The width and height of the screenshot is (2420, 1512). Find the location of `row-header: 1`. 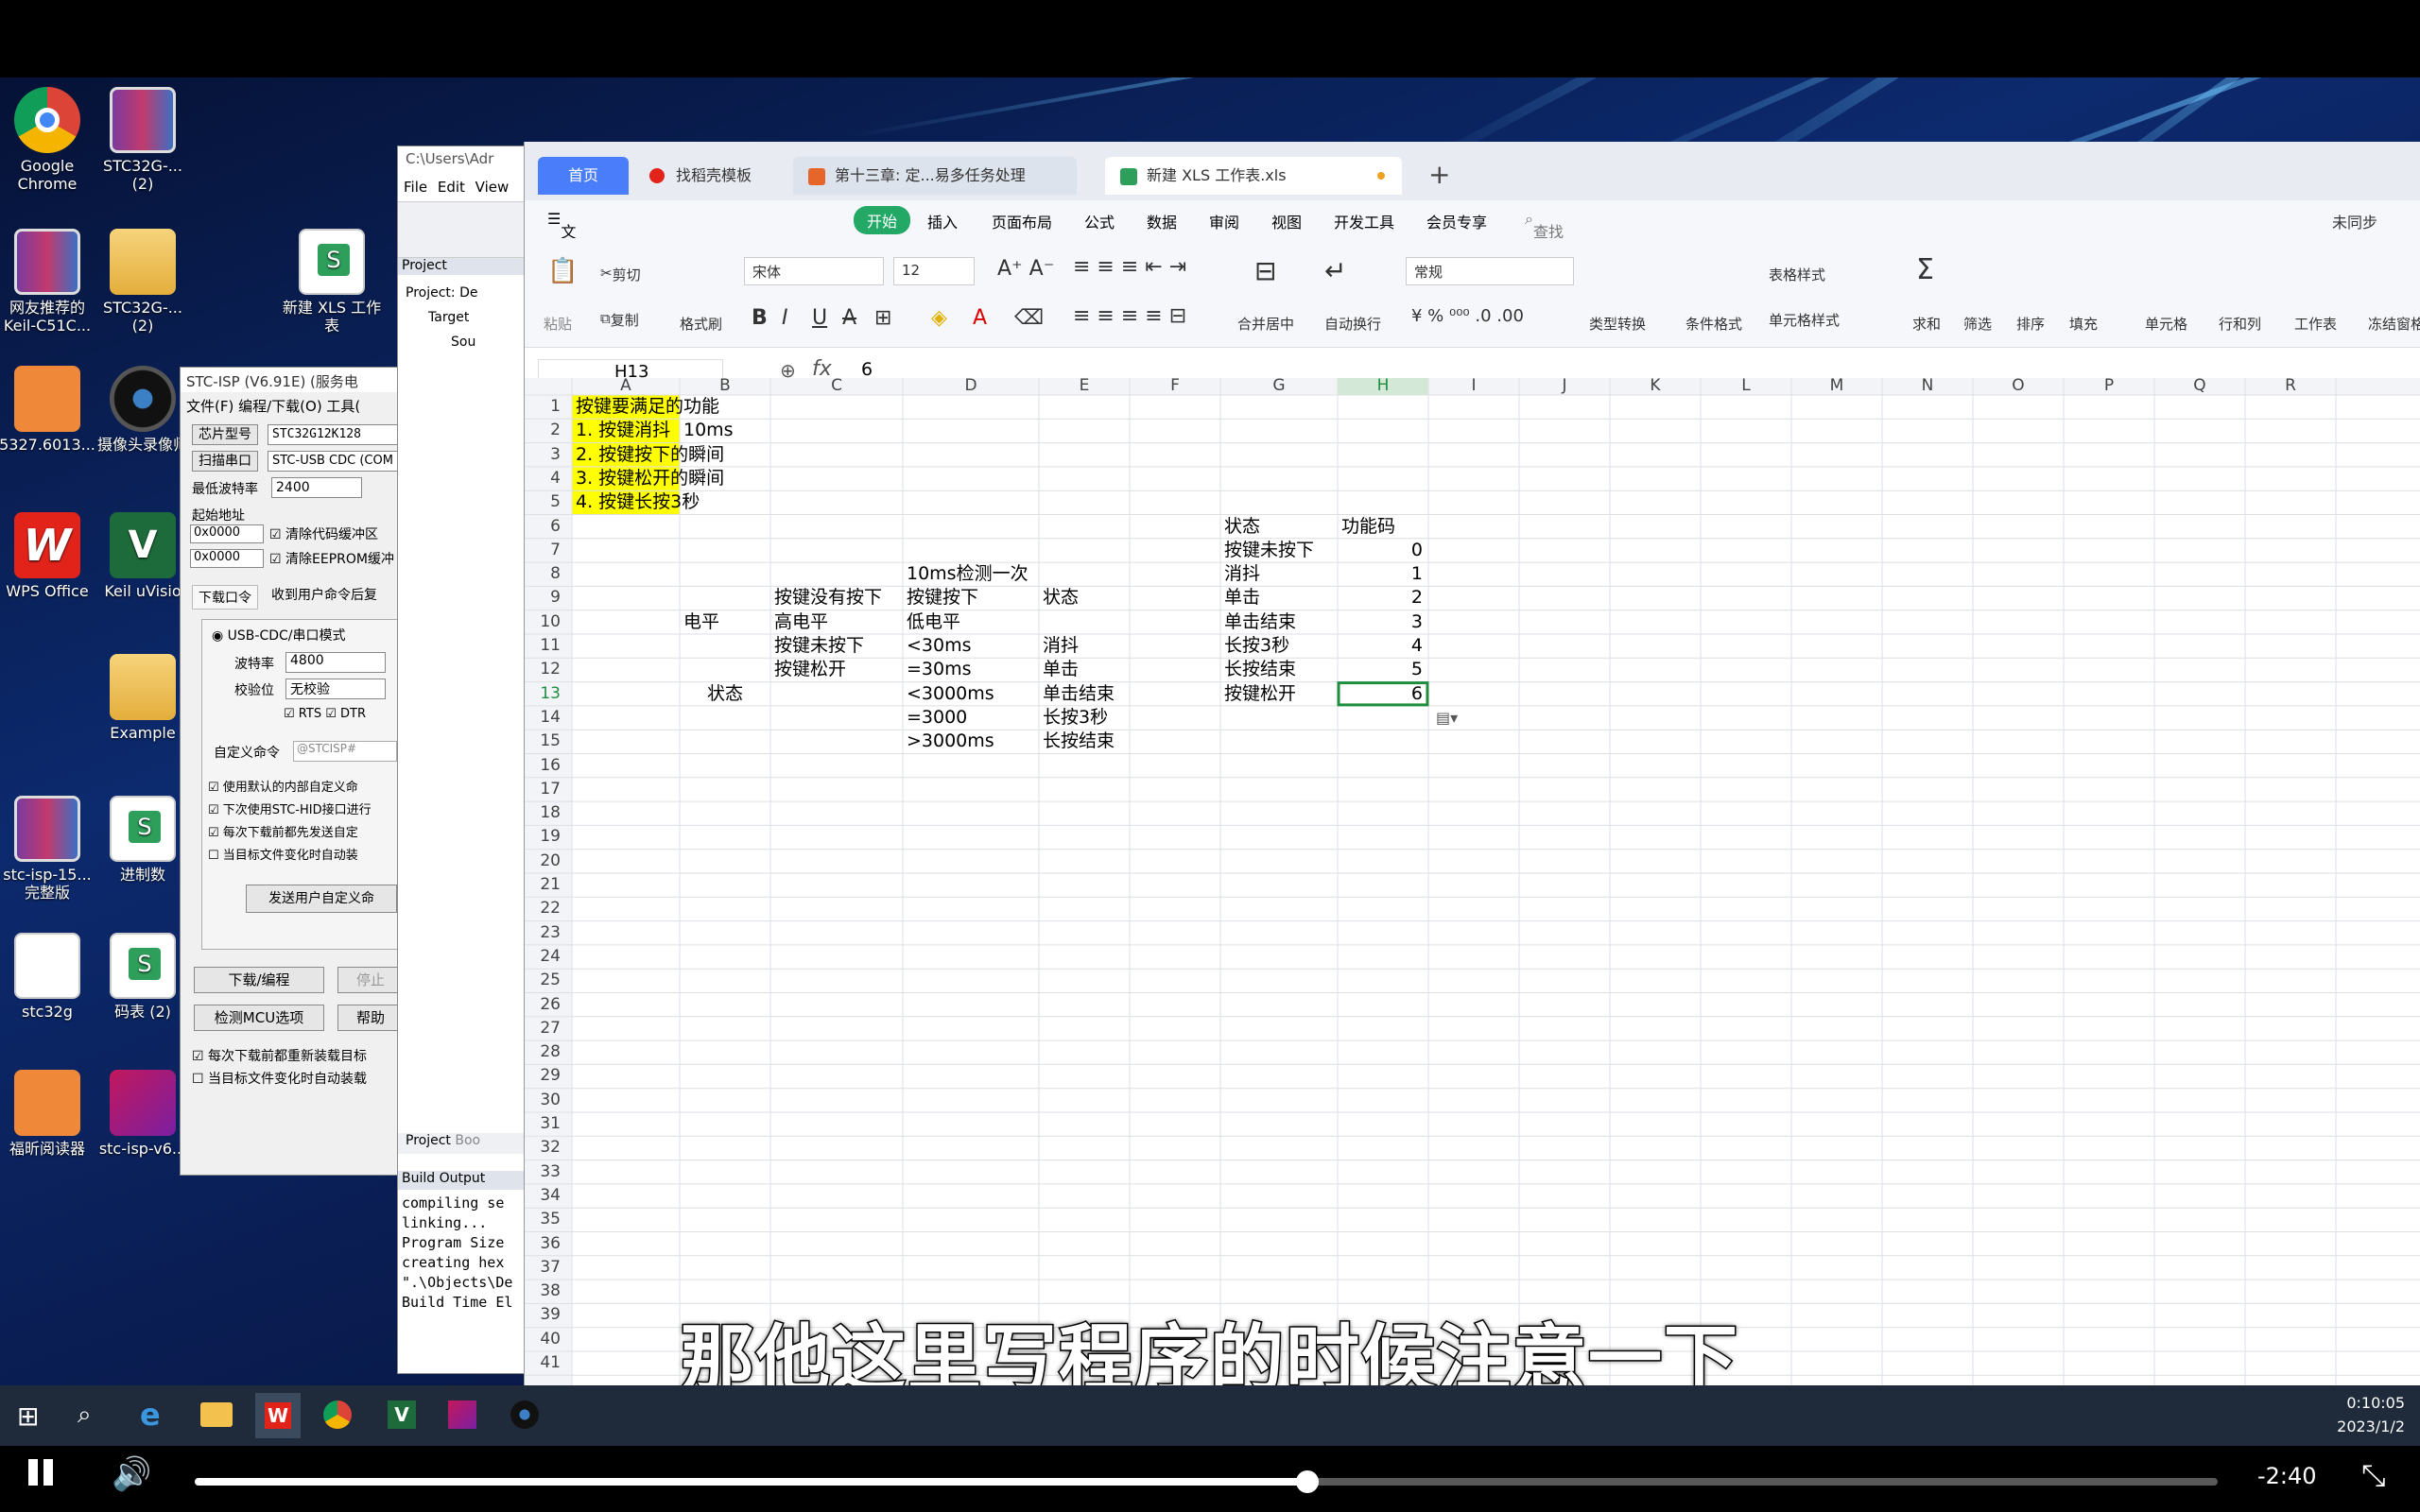

row-header: 1 is located at coordinates (543, 407).